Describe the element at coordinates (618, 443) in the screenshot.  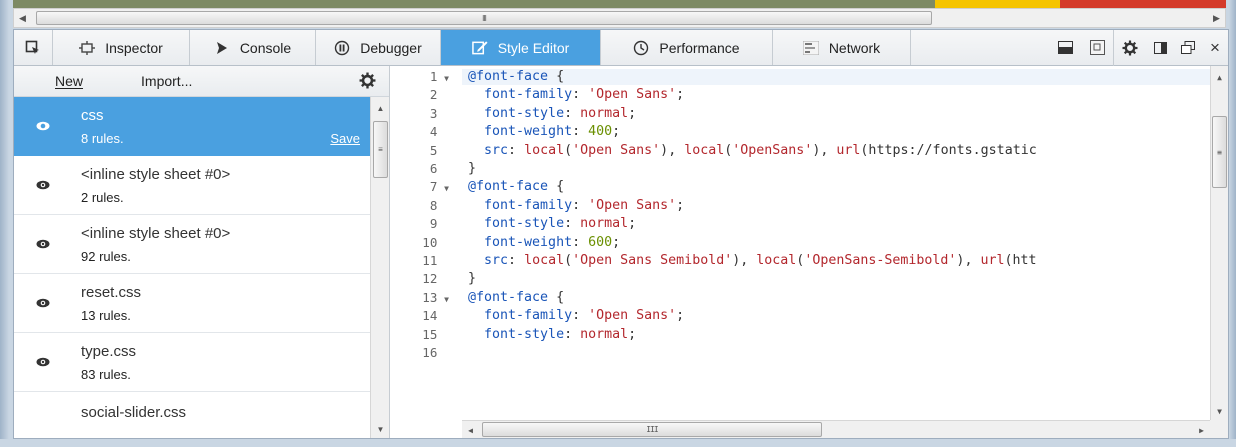
I see `window-border-bottom` at that location.